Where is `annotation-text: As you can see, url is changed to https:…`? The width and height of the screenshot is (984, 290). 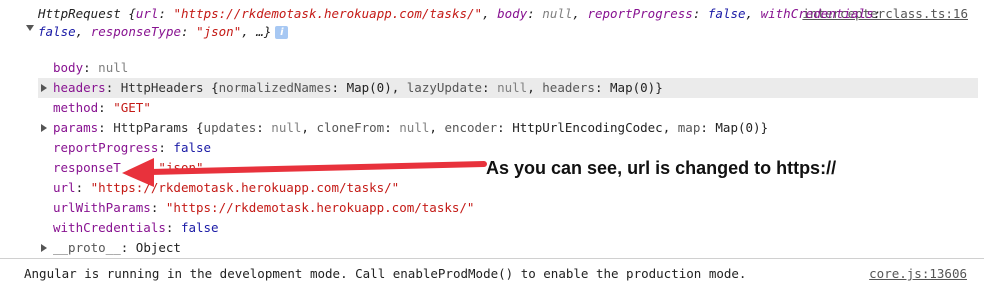 annotation-text: As you can see, url is changed to https:… is located at coordinates (661, 168).